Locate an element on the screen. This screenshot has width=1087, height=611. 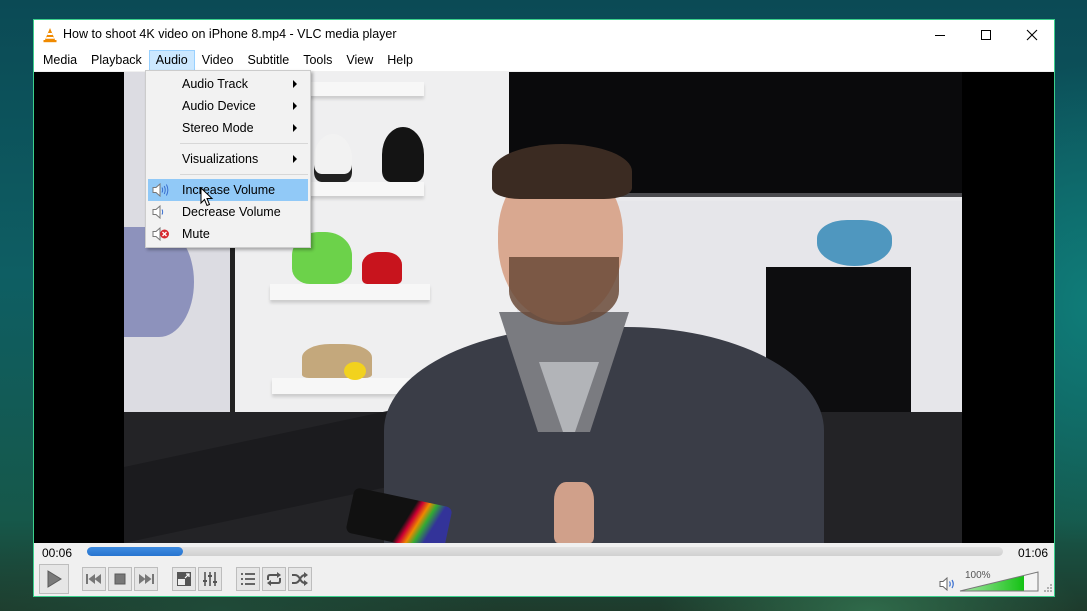
previous-button is located at coordinates (94, 579).